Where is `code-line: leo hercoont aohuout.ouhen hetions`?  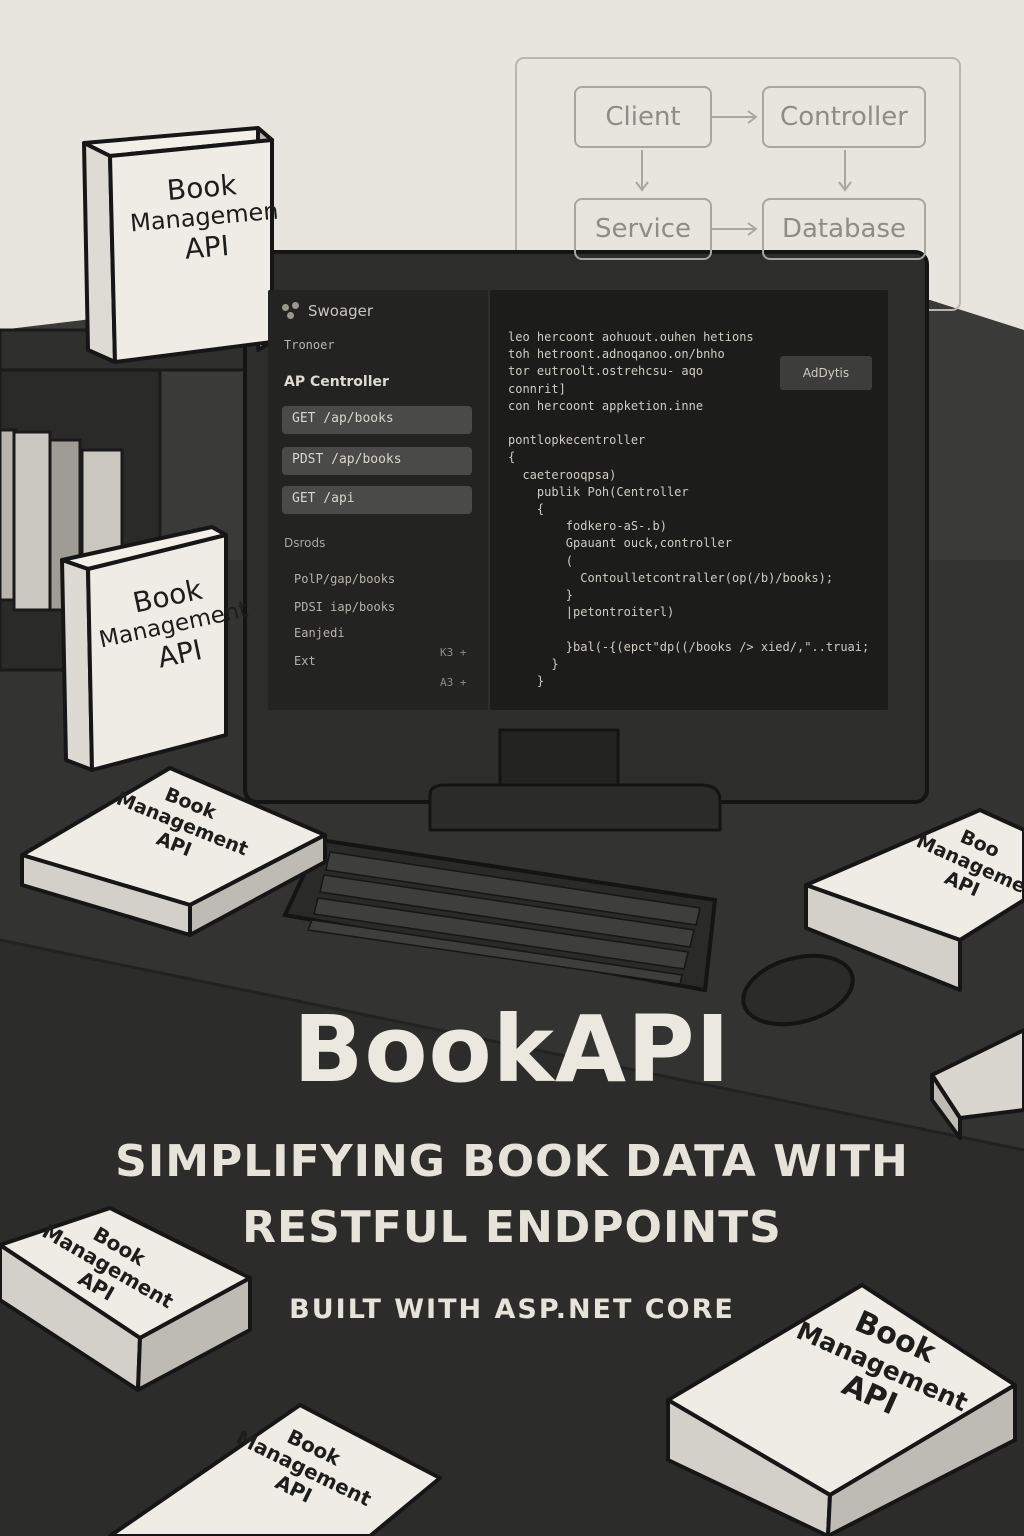 code-line: leo hercoont aohuout.ouhen hetions is located at coordinates (631, 337).